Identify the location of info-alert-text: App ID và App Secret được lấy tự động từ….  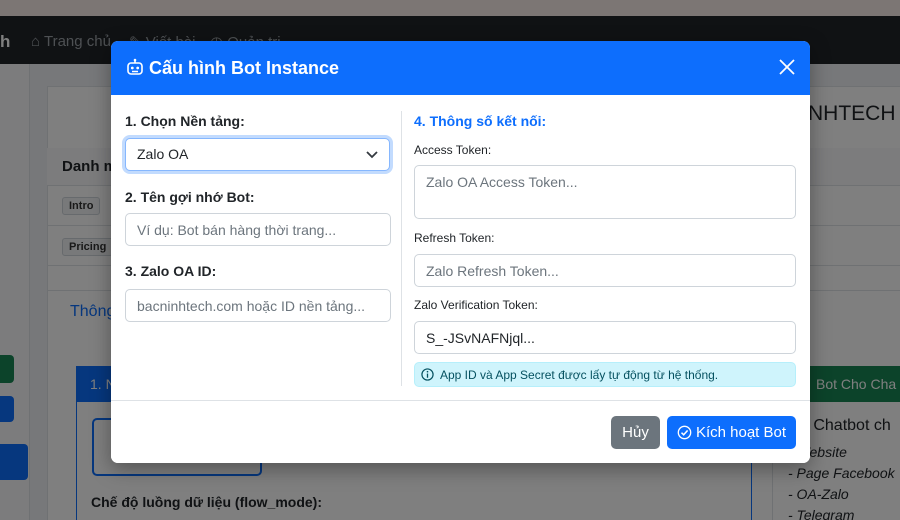
(579, 374).